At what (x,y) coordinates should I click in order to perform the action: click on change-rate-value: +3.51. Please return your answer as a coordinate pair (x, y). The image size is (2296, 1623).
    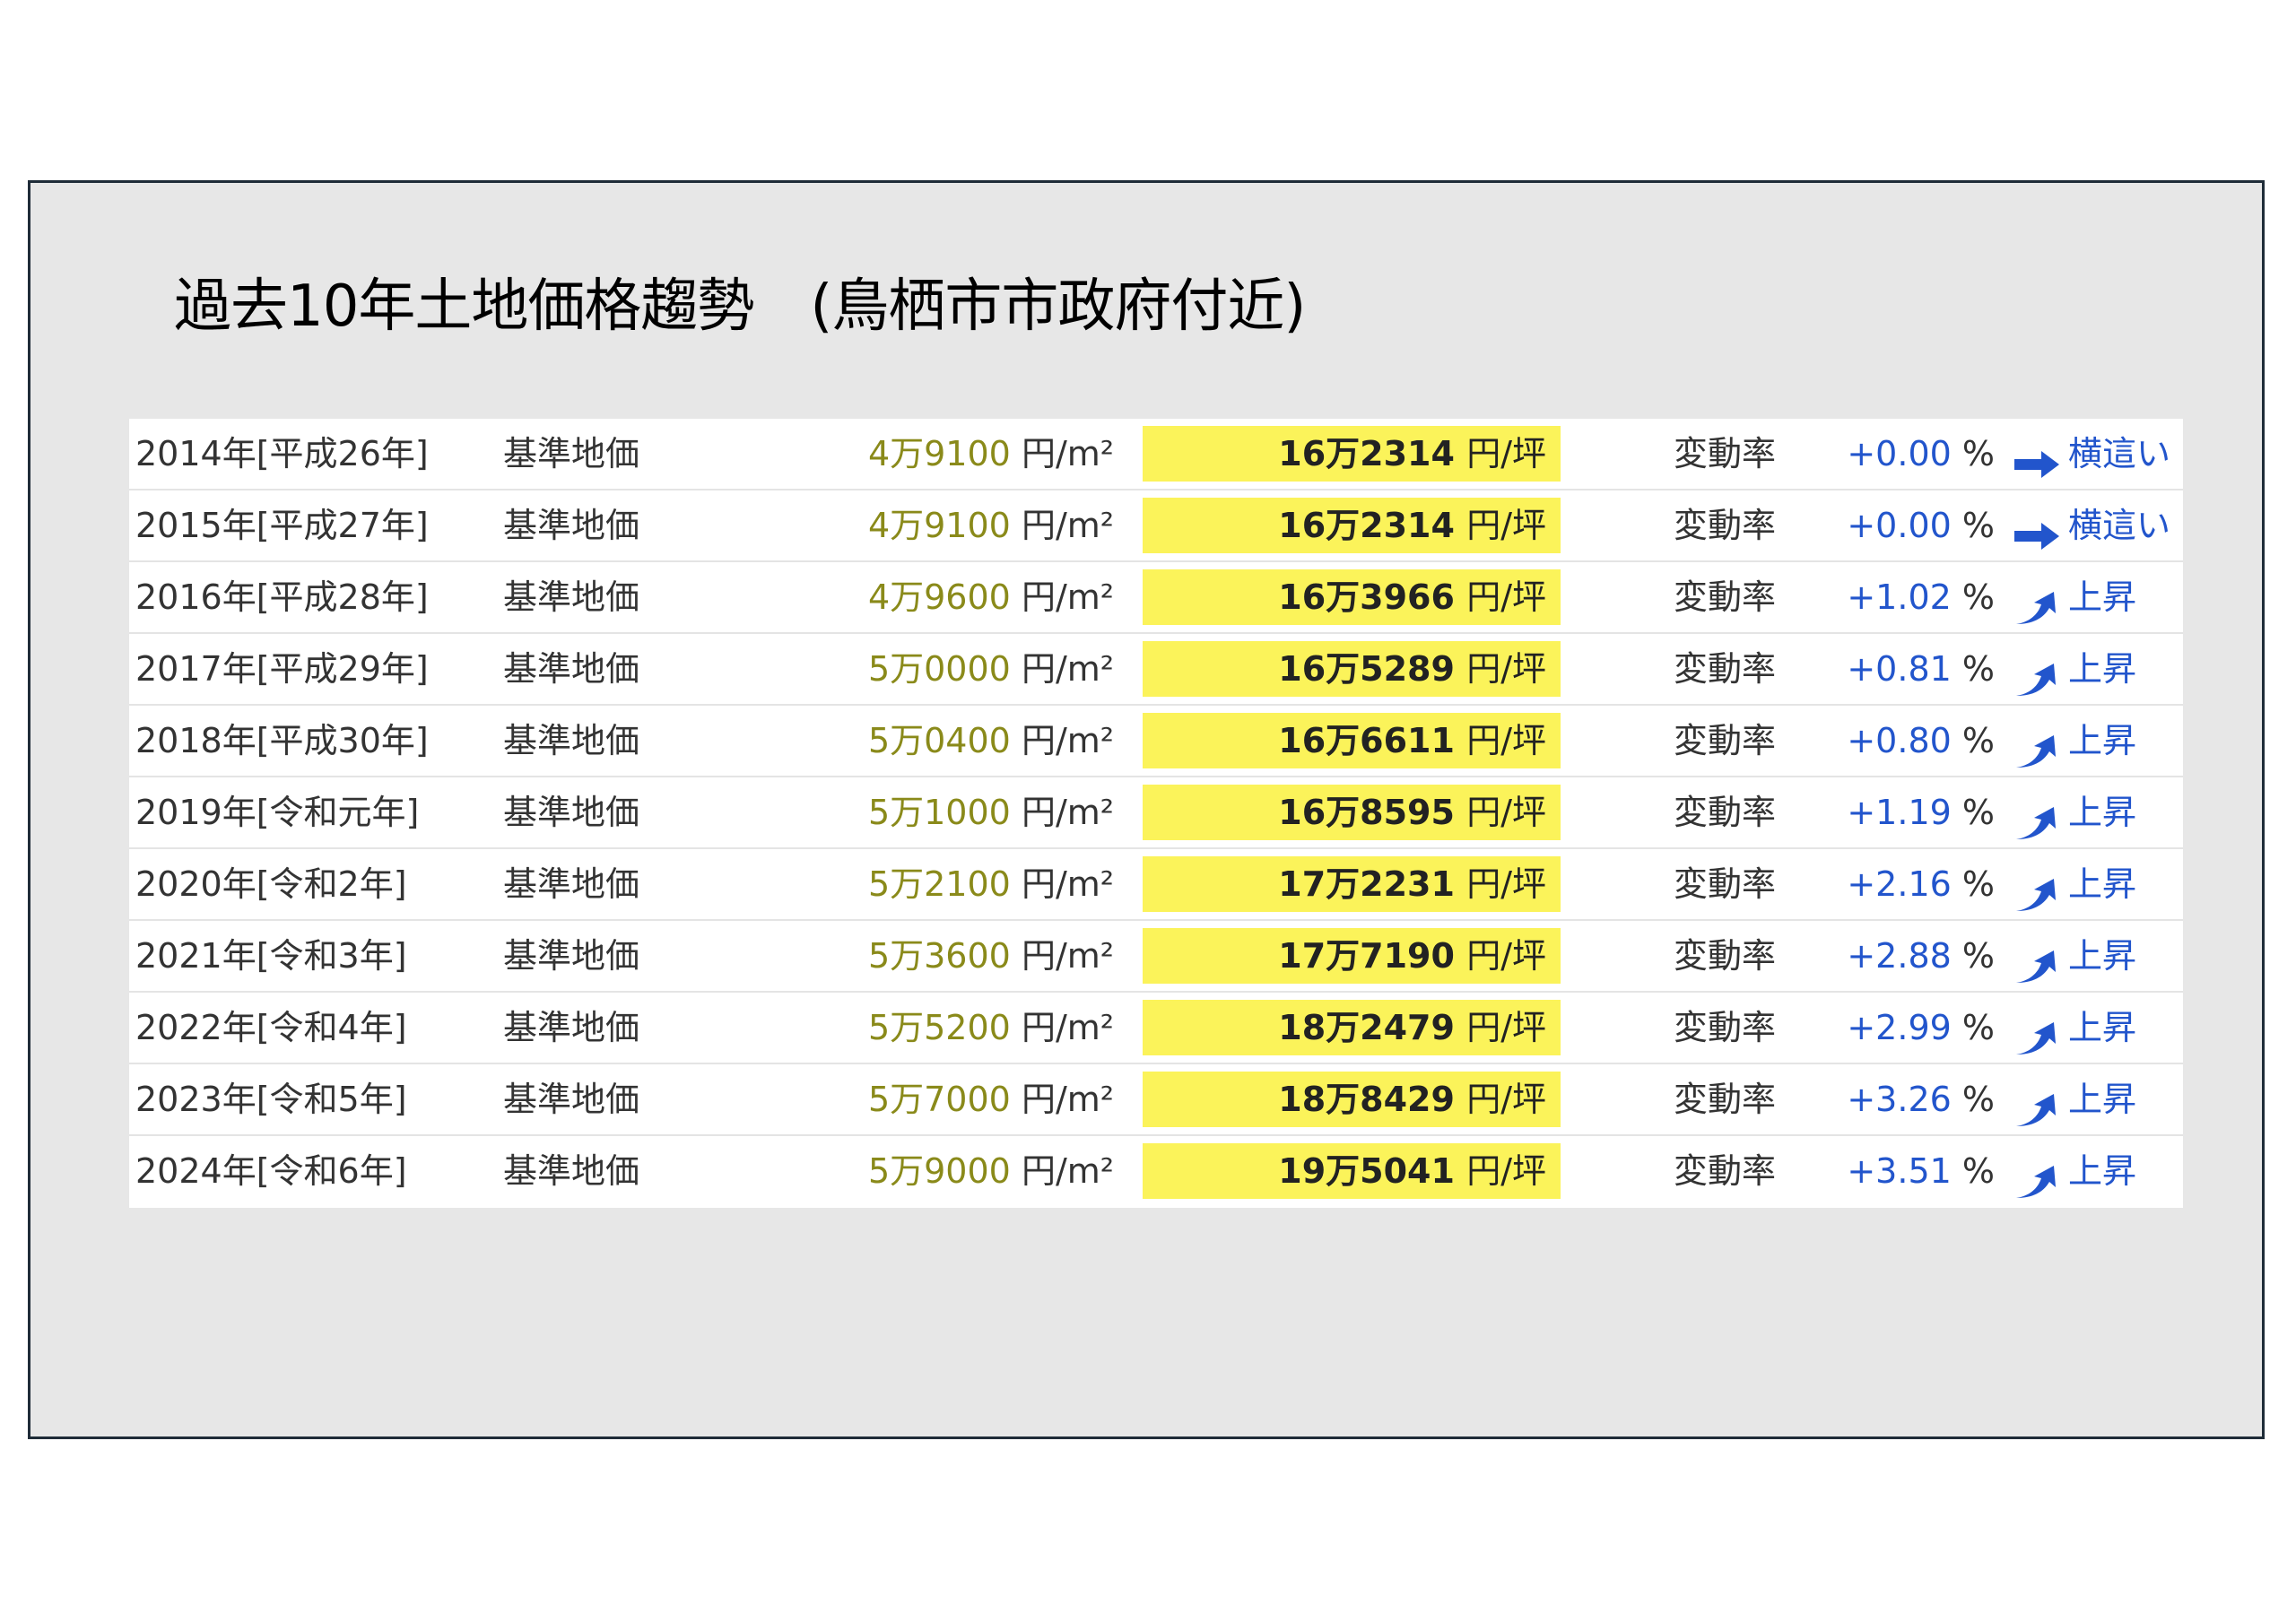
    Looking at the image, I should click on (1899, 1171).